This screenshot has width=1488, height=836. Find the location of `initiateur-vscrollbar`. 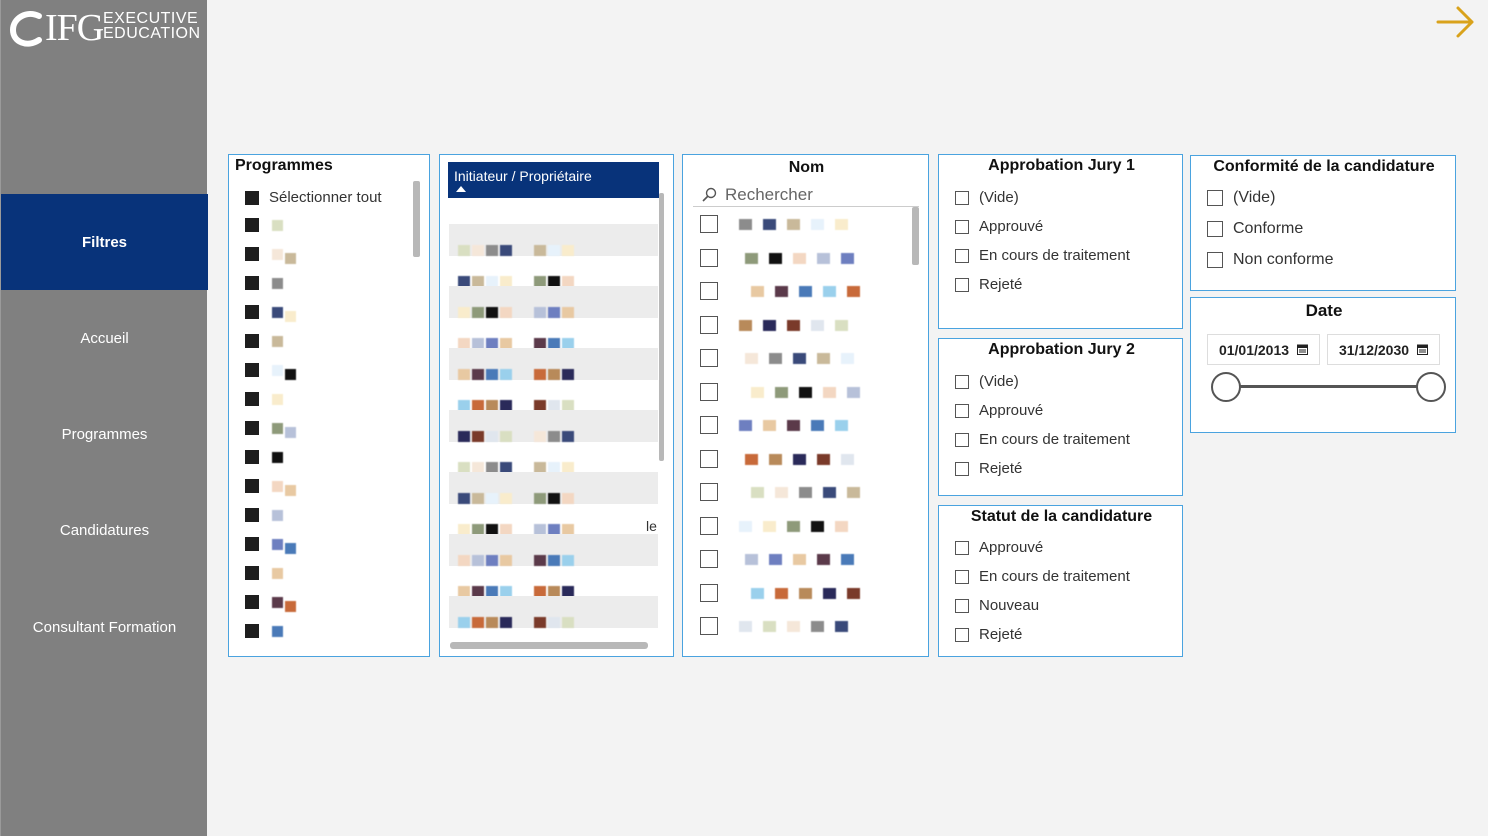

initiateur-vscrollbar is located at coordinates (661, 327).